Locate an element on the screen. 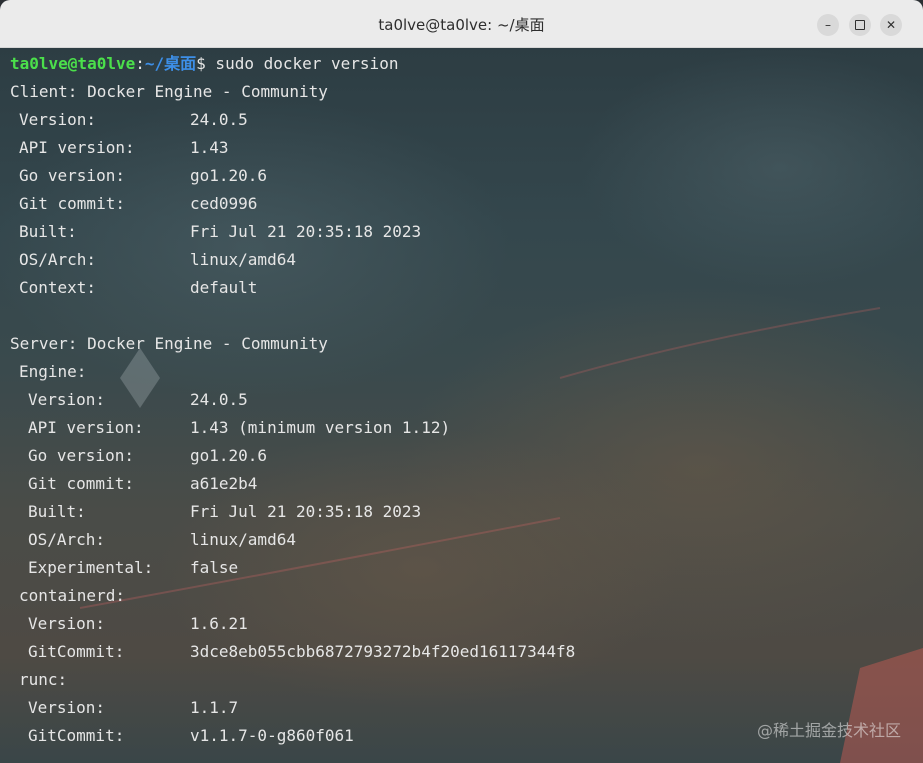 Image resolution: width=923 pixels, height=763 pixels. server-header: Server: Docker Engine - Community is located at coordinates (169, 343).